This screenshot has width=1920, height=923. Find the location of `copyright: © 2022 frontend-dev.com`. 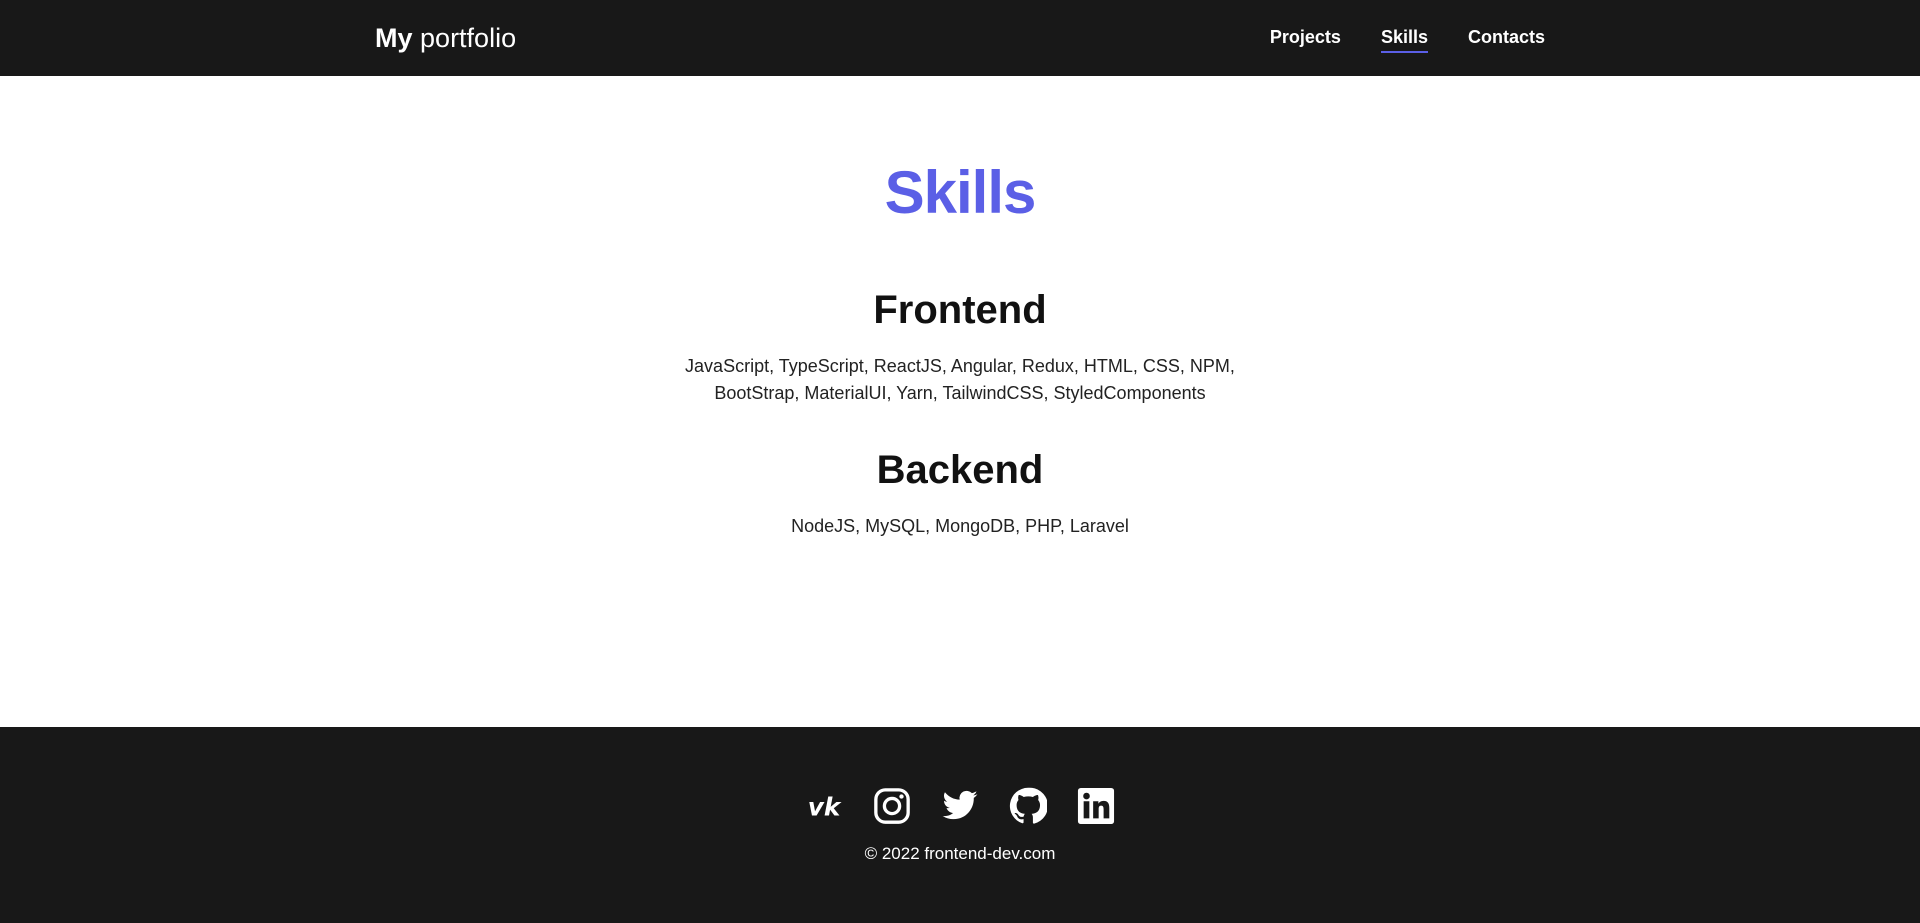

copyright: © 2022 frontend-dev.com is located at coordinates (960, 853).